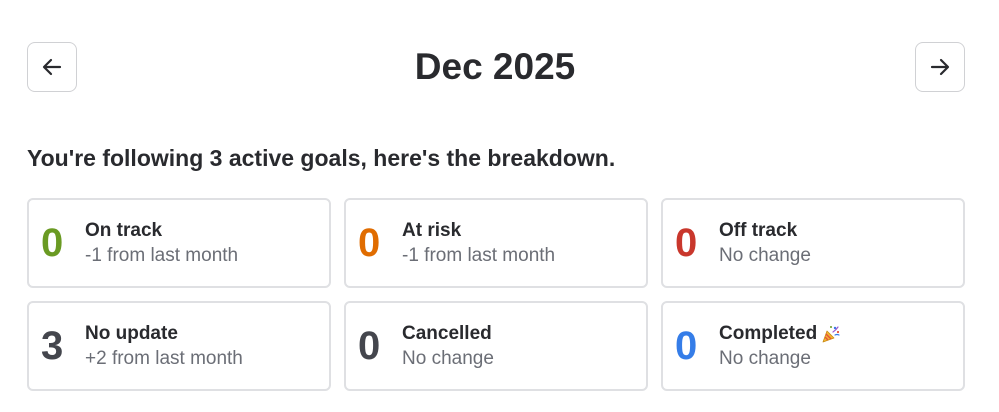  I want to click on status-card-completed: 0 Completed No change, so click(813, 346).